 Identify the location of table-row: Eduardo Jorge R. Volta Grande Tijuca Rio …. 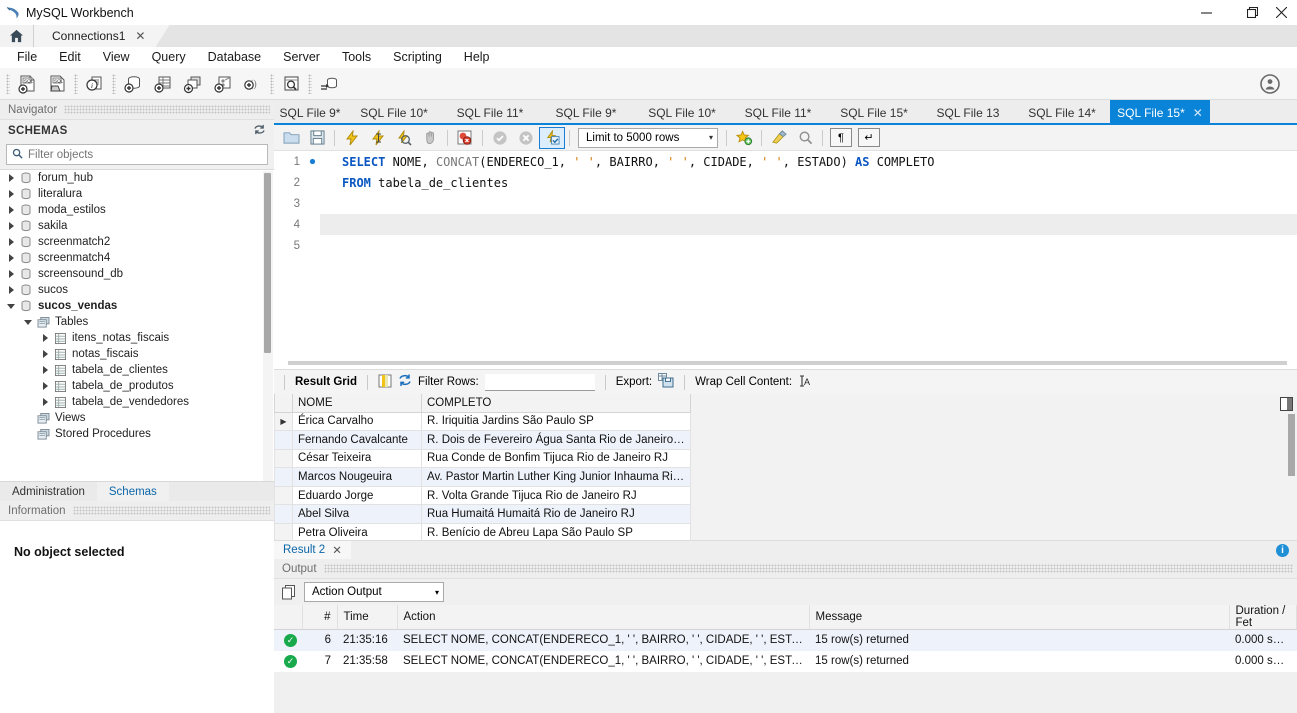
(482, 496).